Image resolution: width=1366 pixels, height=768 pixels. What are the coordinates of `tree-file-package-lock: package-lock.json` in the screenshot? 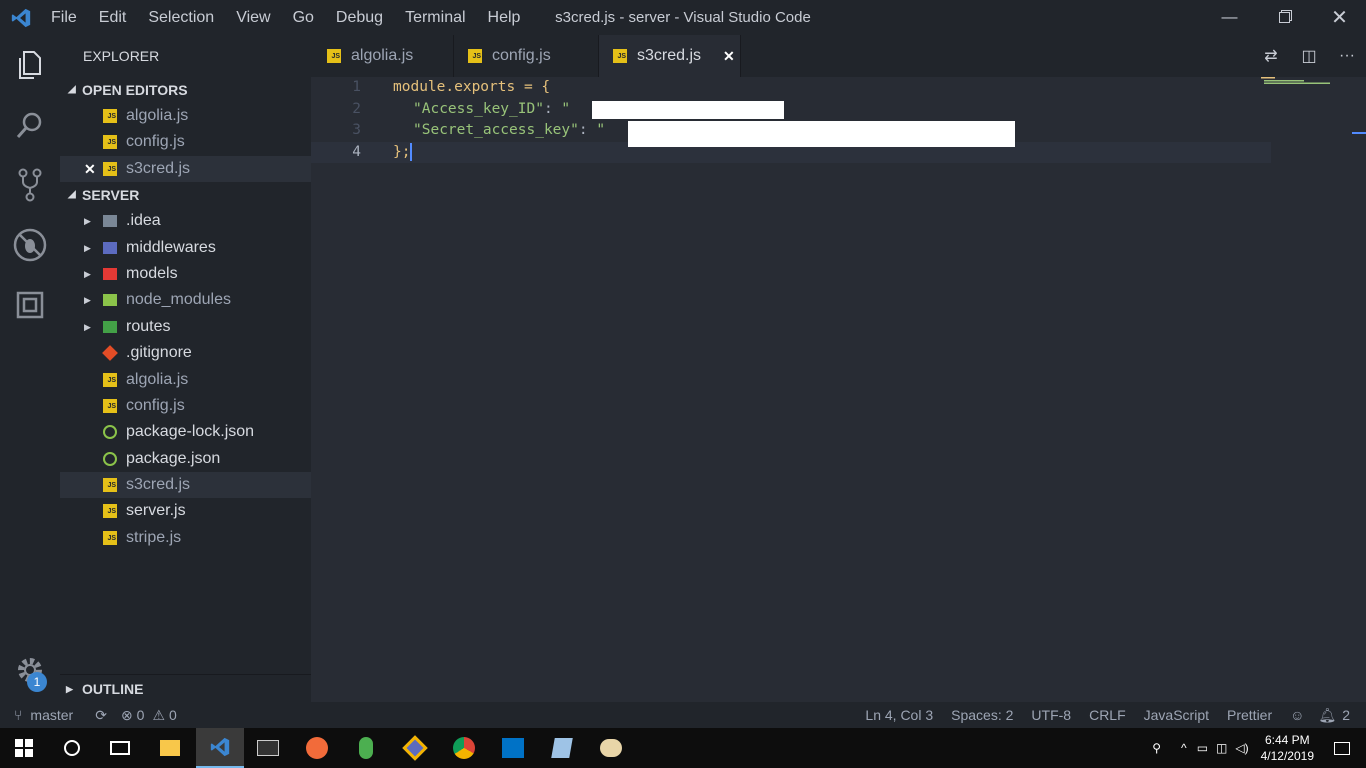 It's located at (185, 432).